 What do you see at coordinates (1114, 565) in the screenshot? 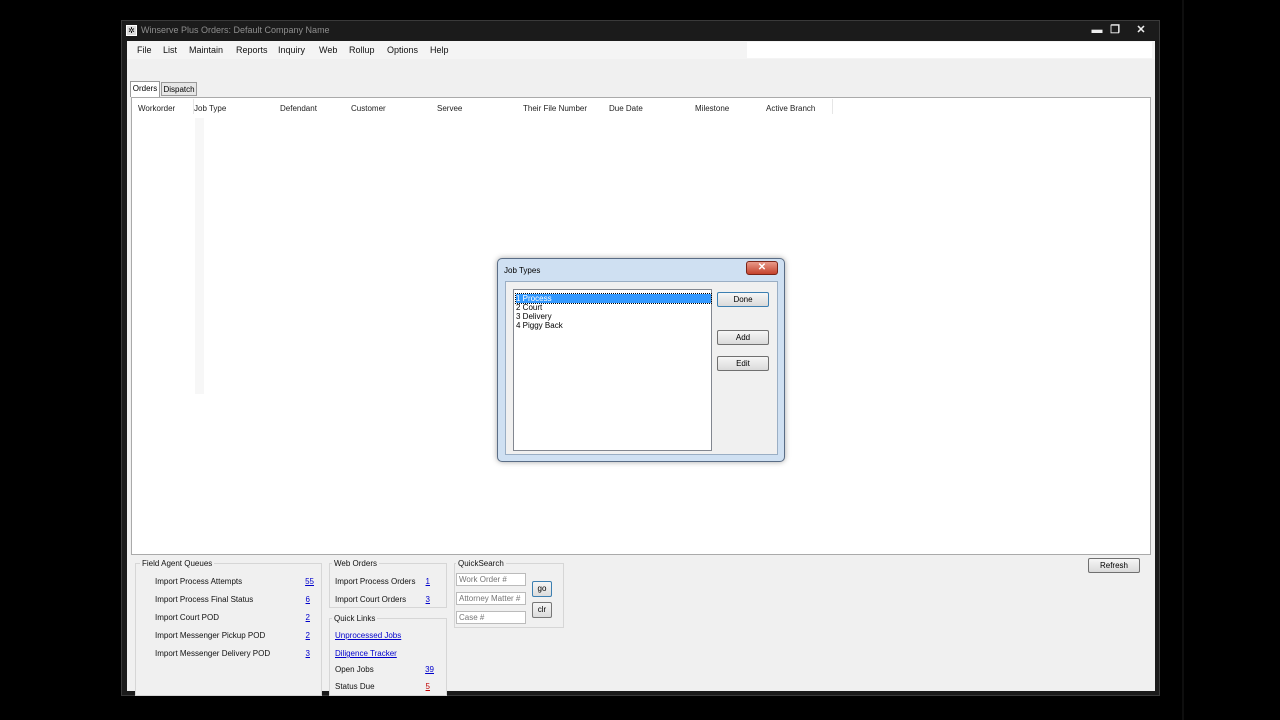
I see `refresh-button: Refresh` at bounding box center [1114, 565].